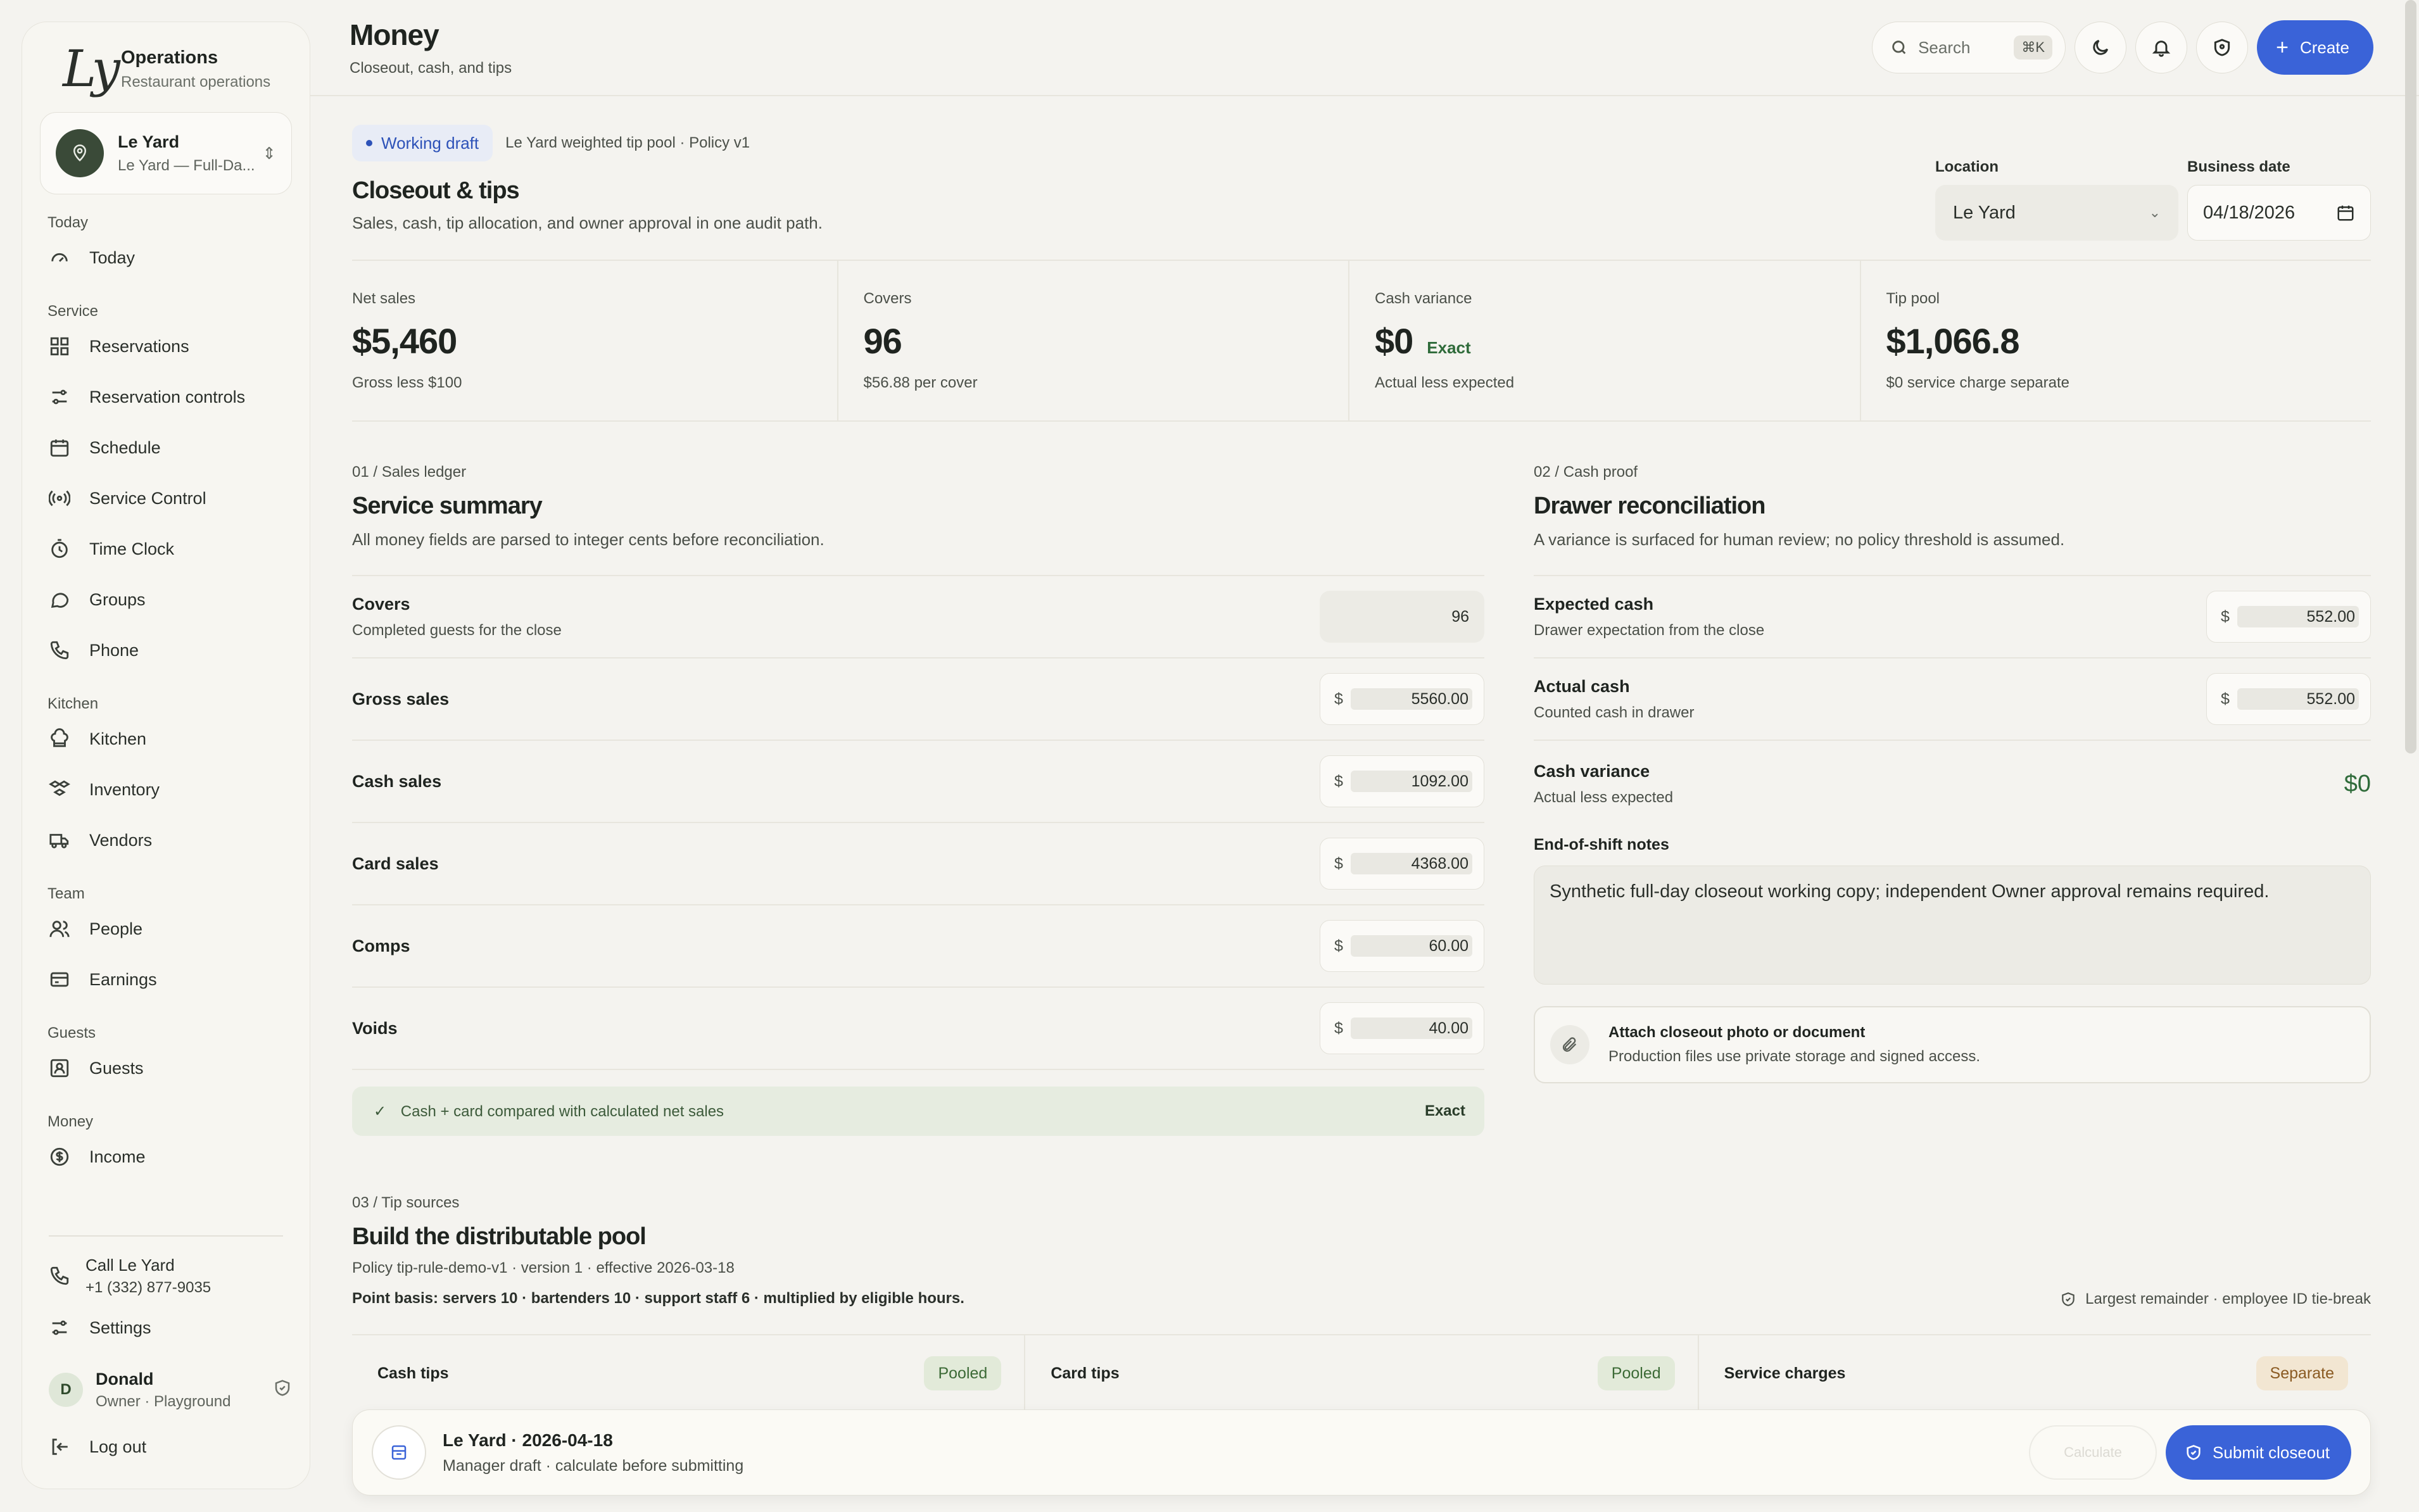 This screenshot has width=2419, height=1512. I want to click on search-shortcut: ⌘K, so click(2033, 47).